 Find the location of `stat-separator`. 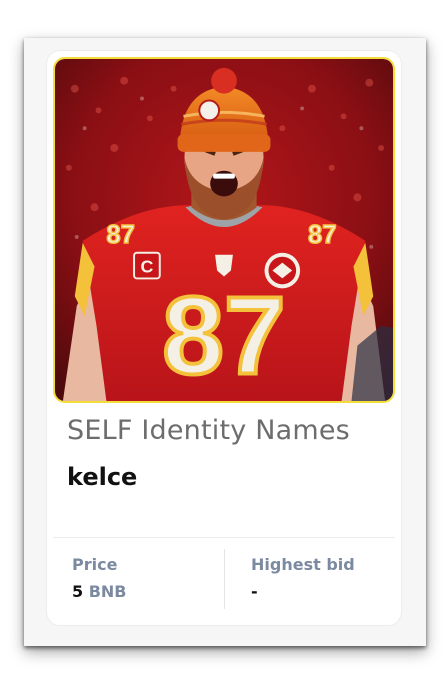

stat-separator is located at coordinates (224, 579).